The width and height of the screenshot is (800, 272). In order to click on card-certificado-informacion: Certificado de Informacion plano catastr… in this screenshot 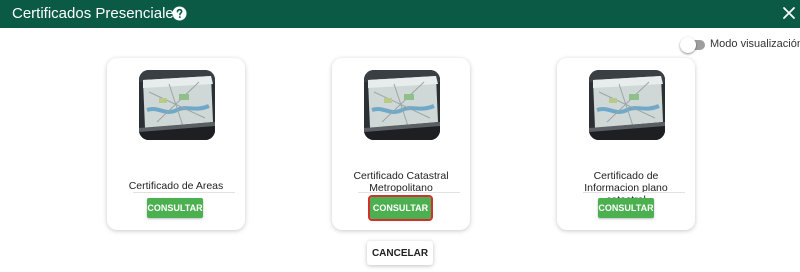, I will do `click(626, 144)`.